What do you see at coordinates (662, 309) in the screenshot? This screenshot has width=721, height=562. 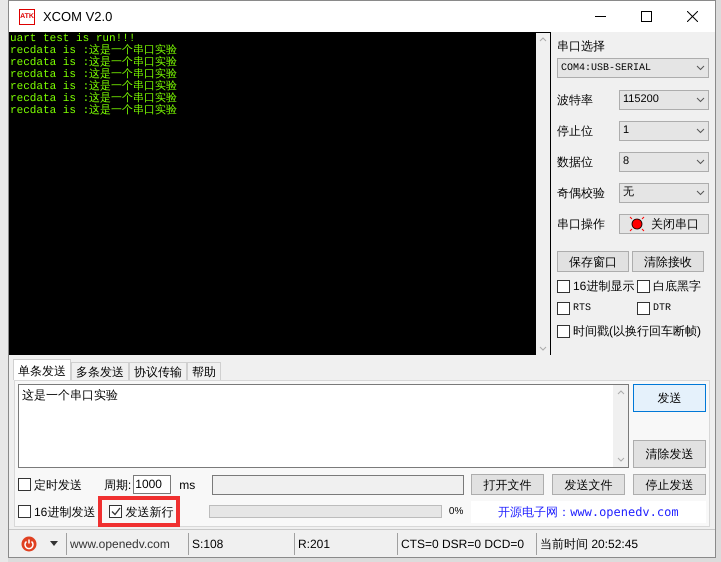 I see `checkbox-label: DTR` at bounding box center [662, 309].